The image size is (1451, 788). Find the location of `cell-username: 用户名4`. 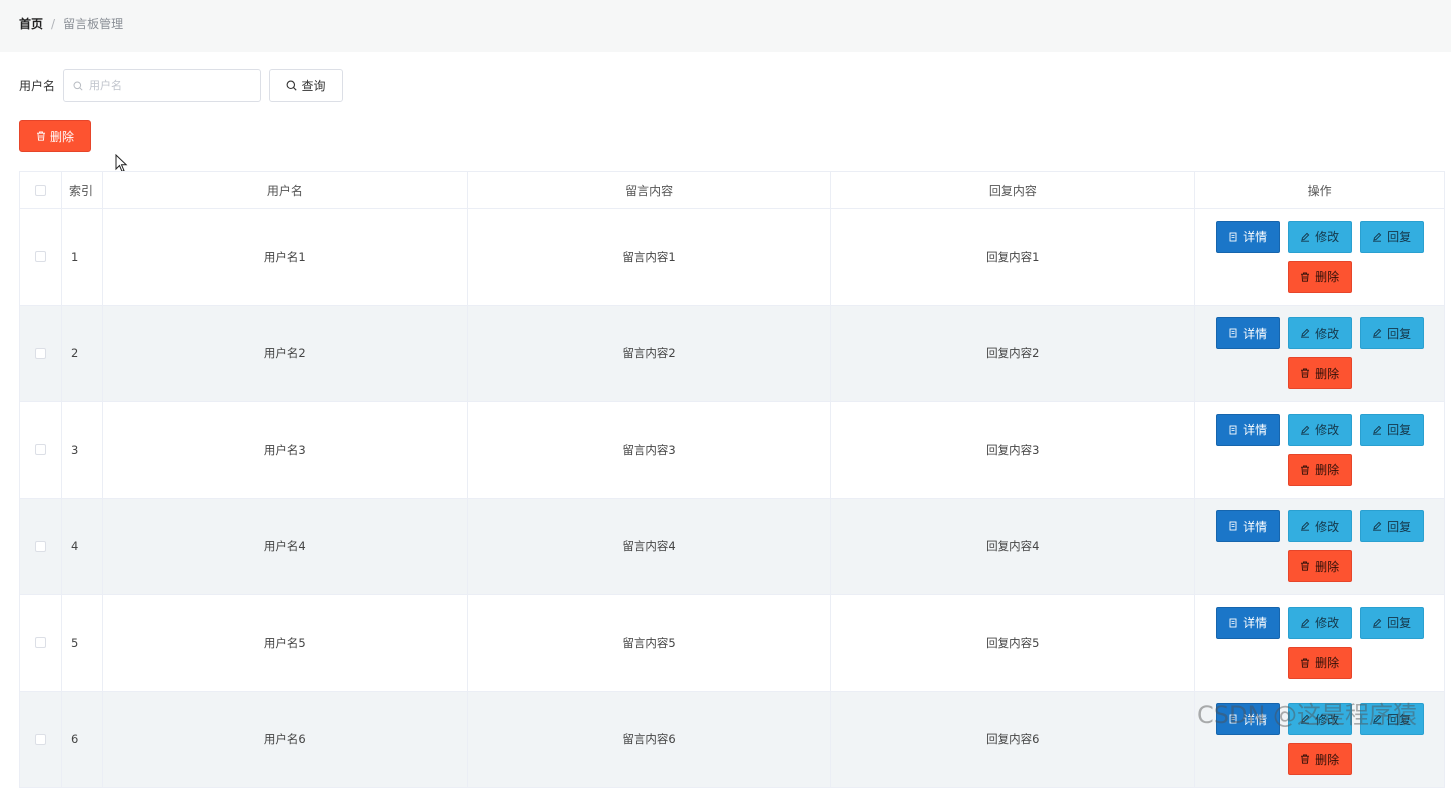

cell-username: 用户名4 is located at coordinates (285, 547).